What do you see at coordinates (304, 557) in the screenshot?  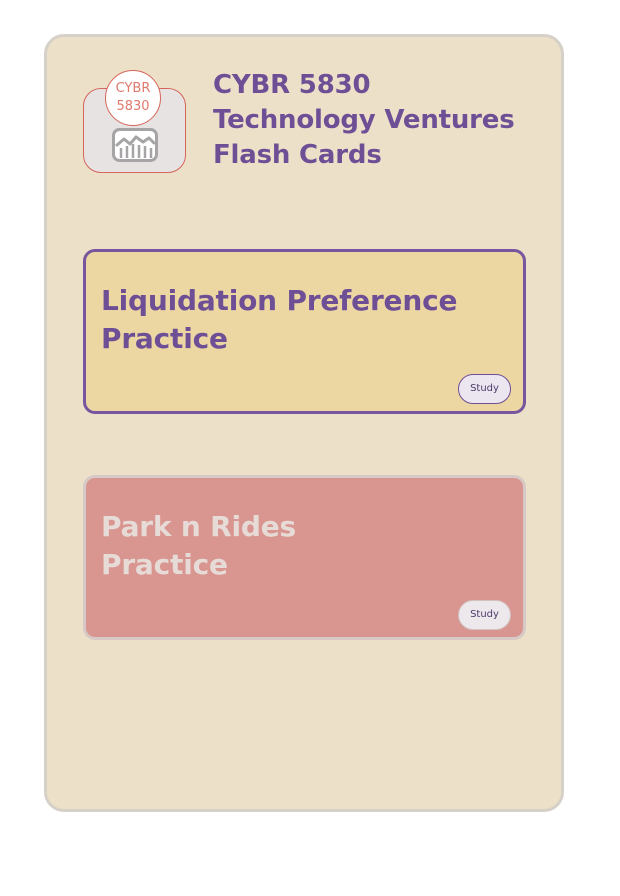 I see `deck-card-park-n-rides: Park n Rides Practice Study` at bounding box center [304, 557].